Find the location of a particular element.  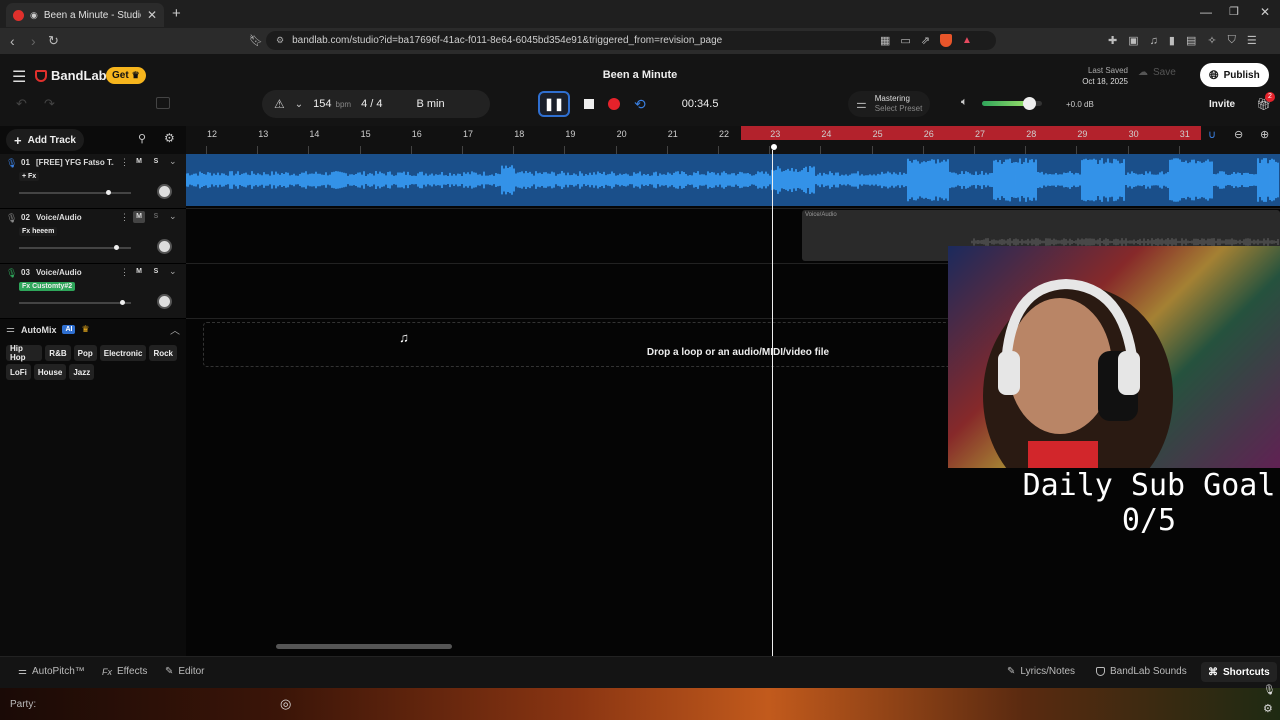

horizontal-scrollbar is located at coordinates (364, 646).